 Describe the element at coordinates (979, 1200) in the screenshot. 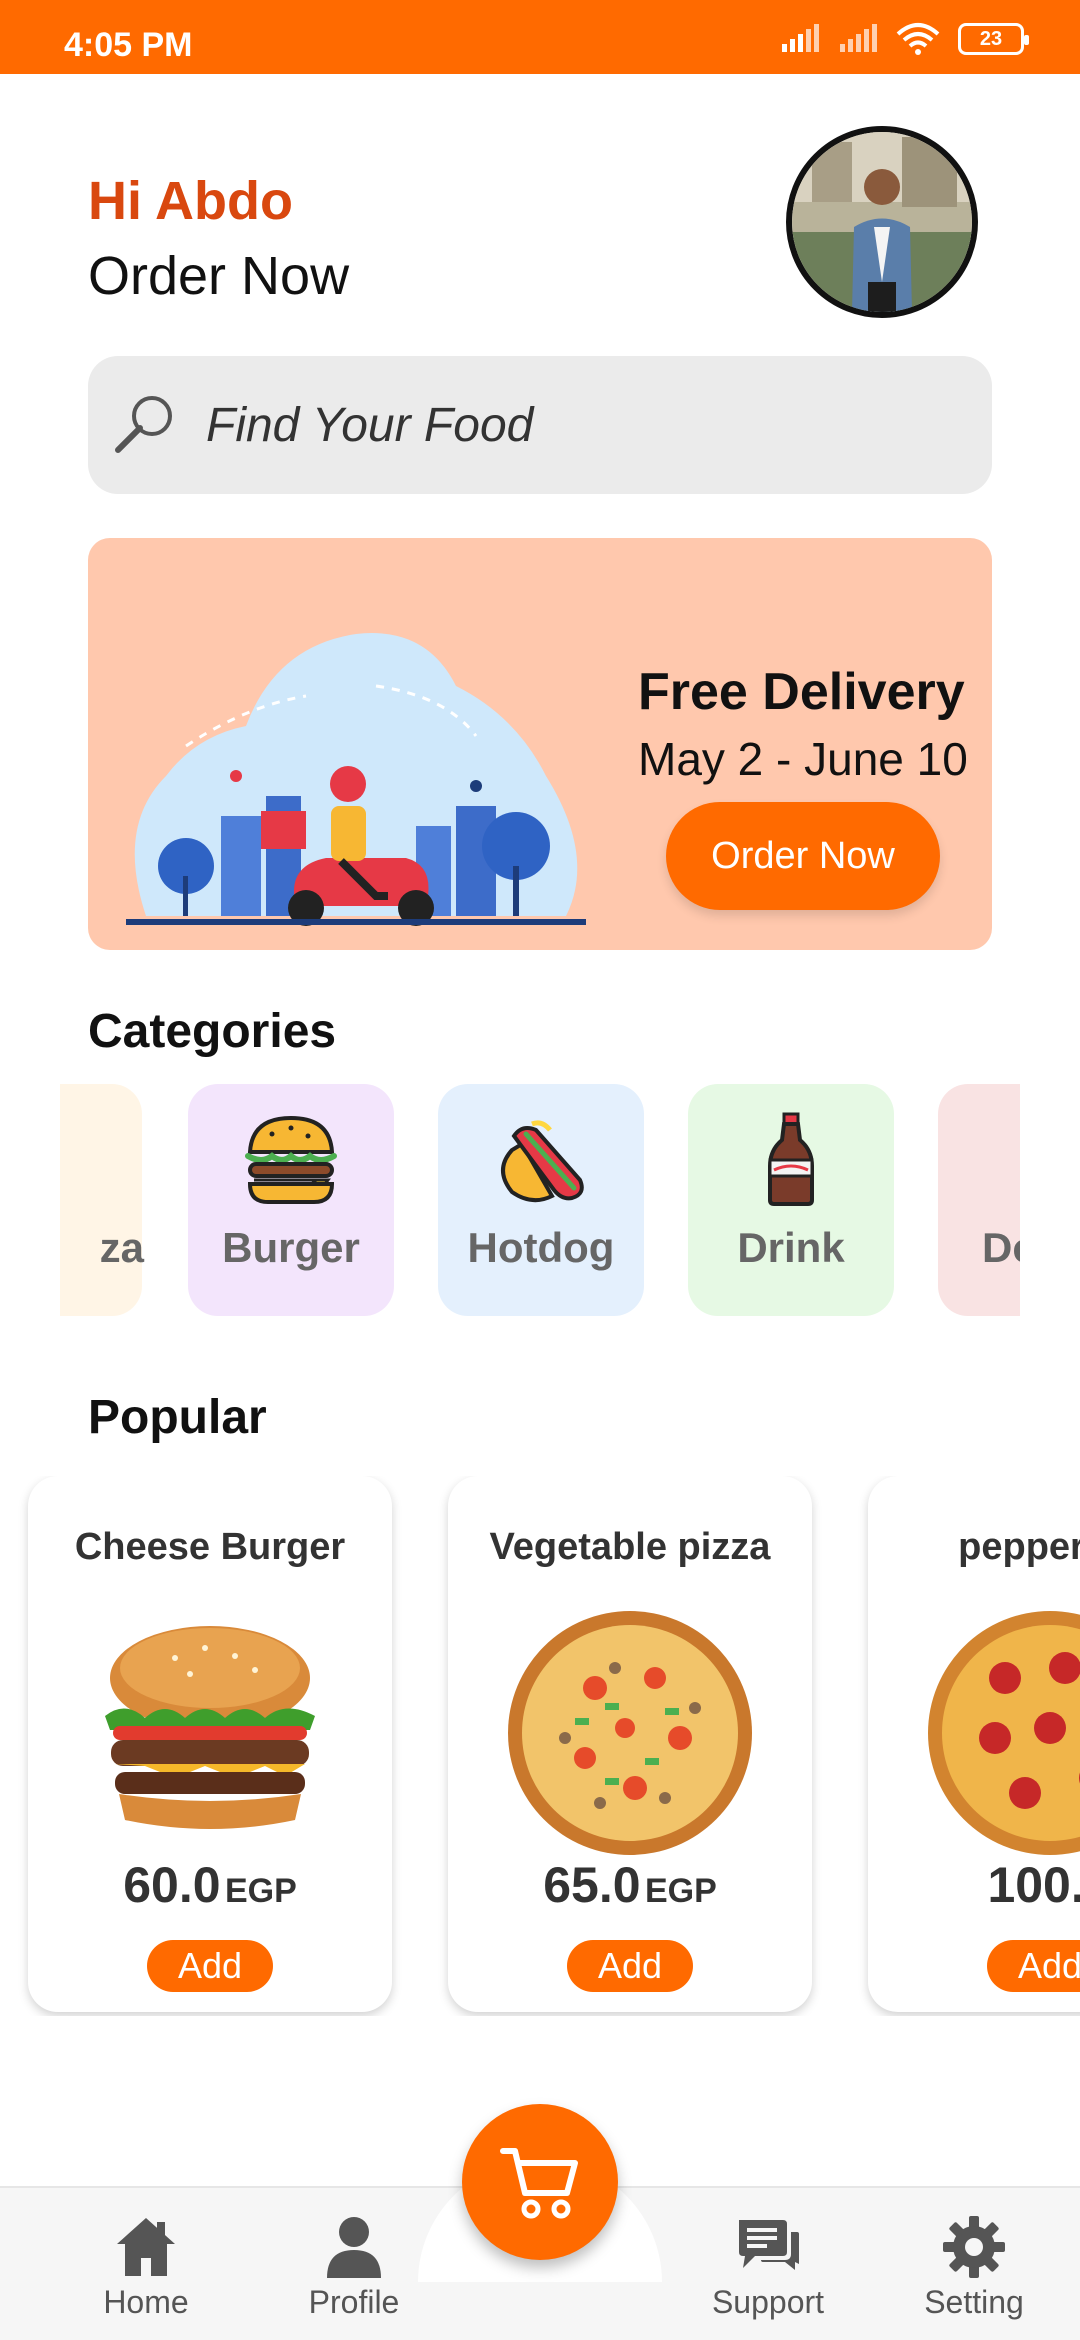

I see `category-donut: Do` at that location.